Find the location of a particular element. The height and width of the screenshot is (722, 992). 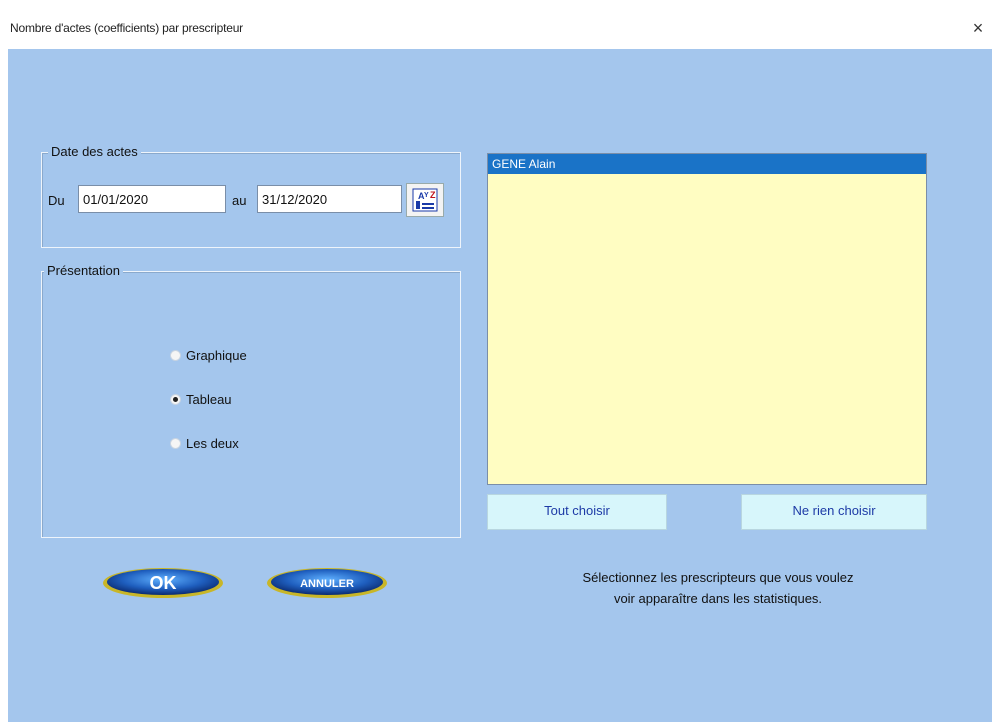

calendar-icon: A Y Z is located at coordinates (425, 200).